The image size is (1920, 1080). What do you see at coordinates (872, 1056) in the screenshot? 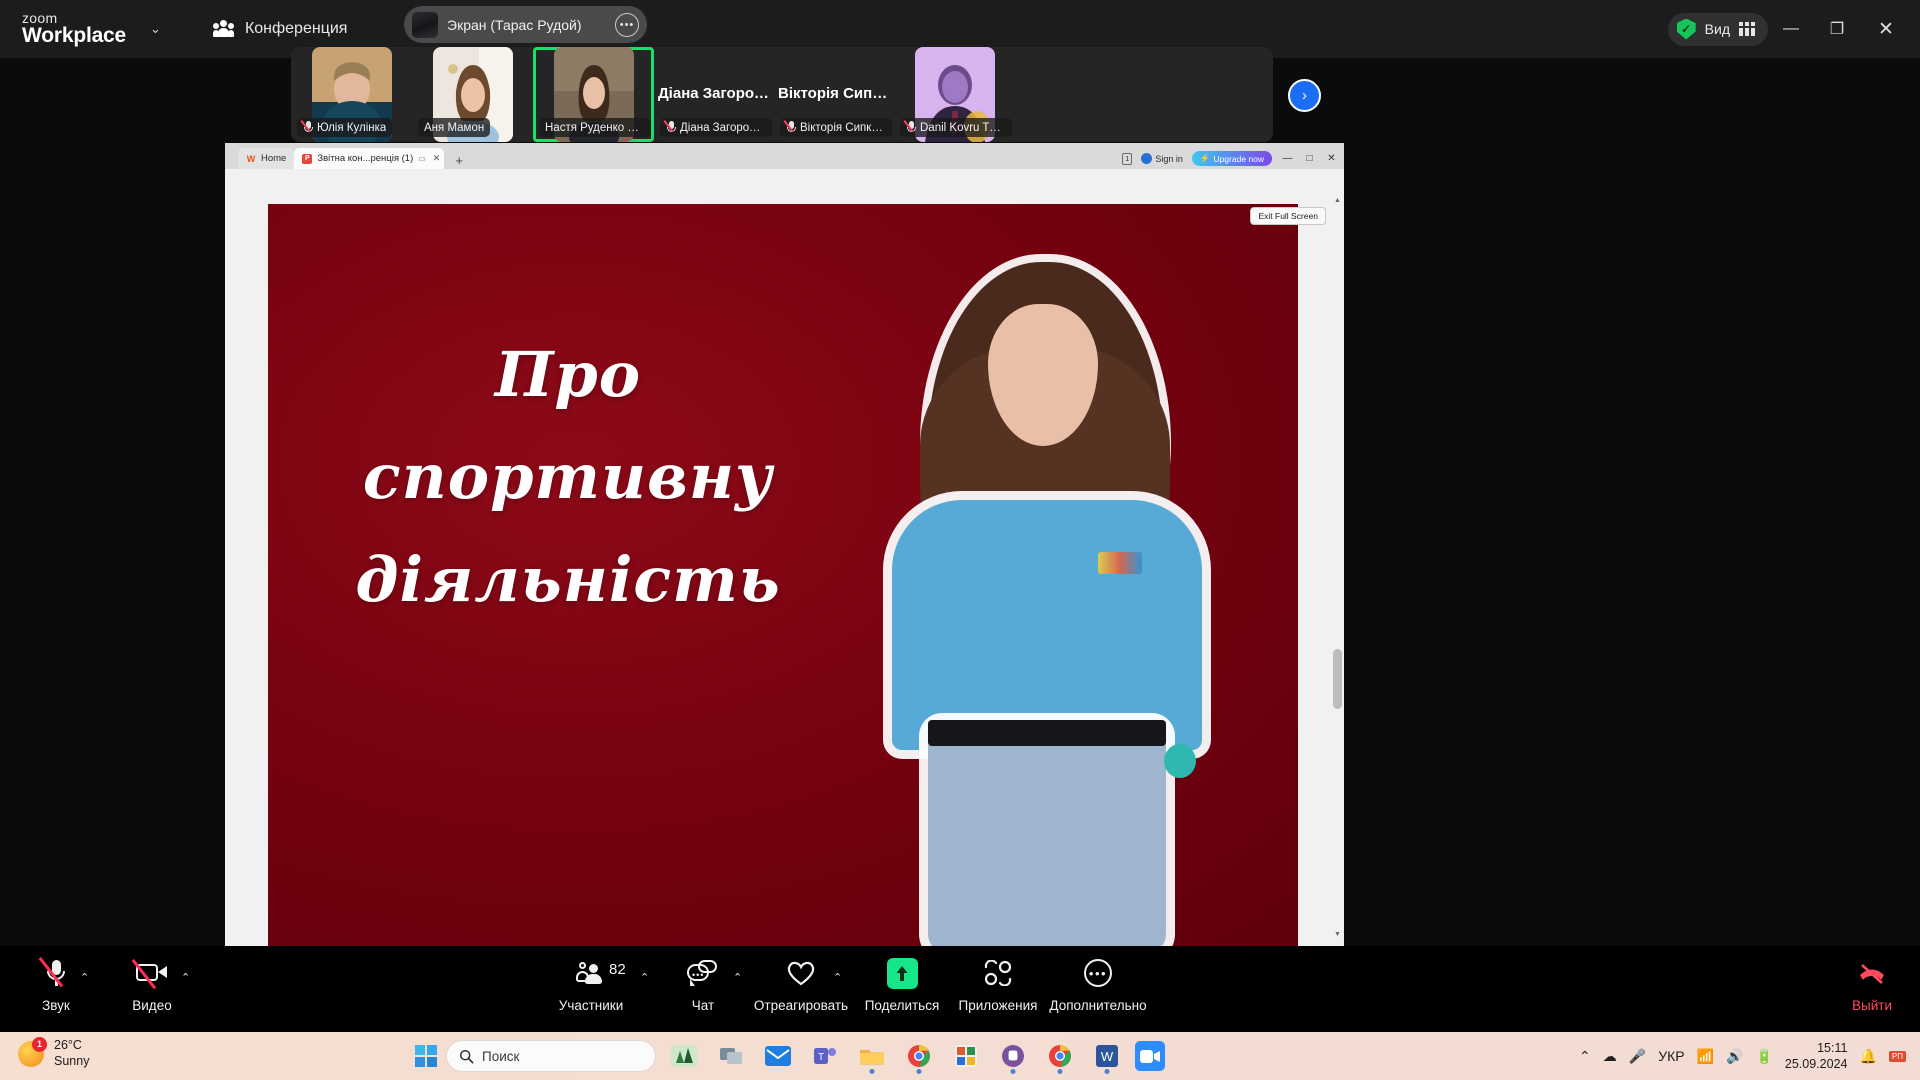
I see `taskbar-icon-explorer` at bounding box center [872, 1056].